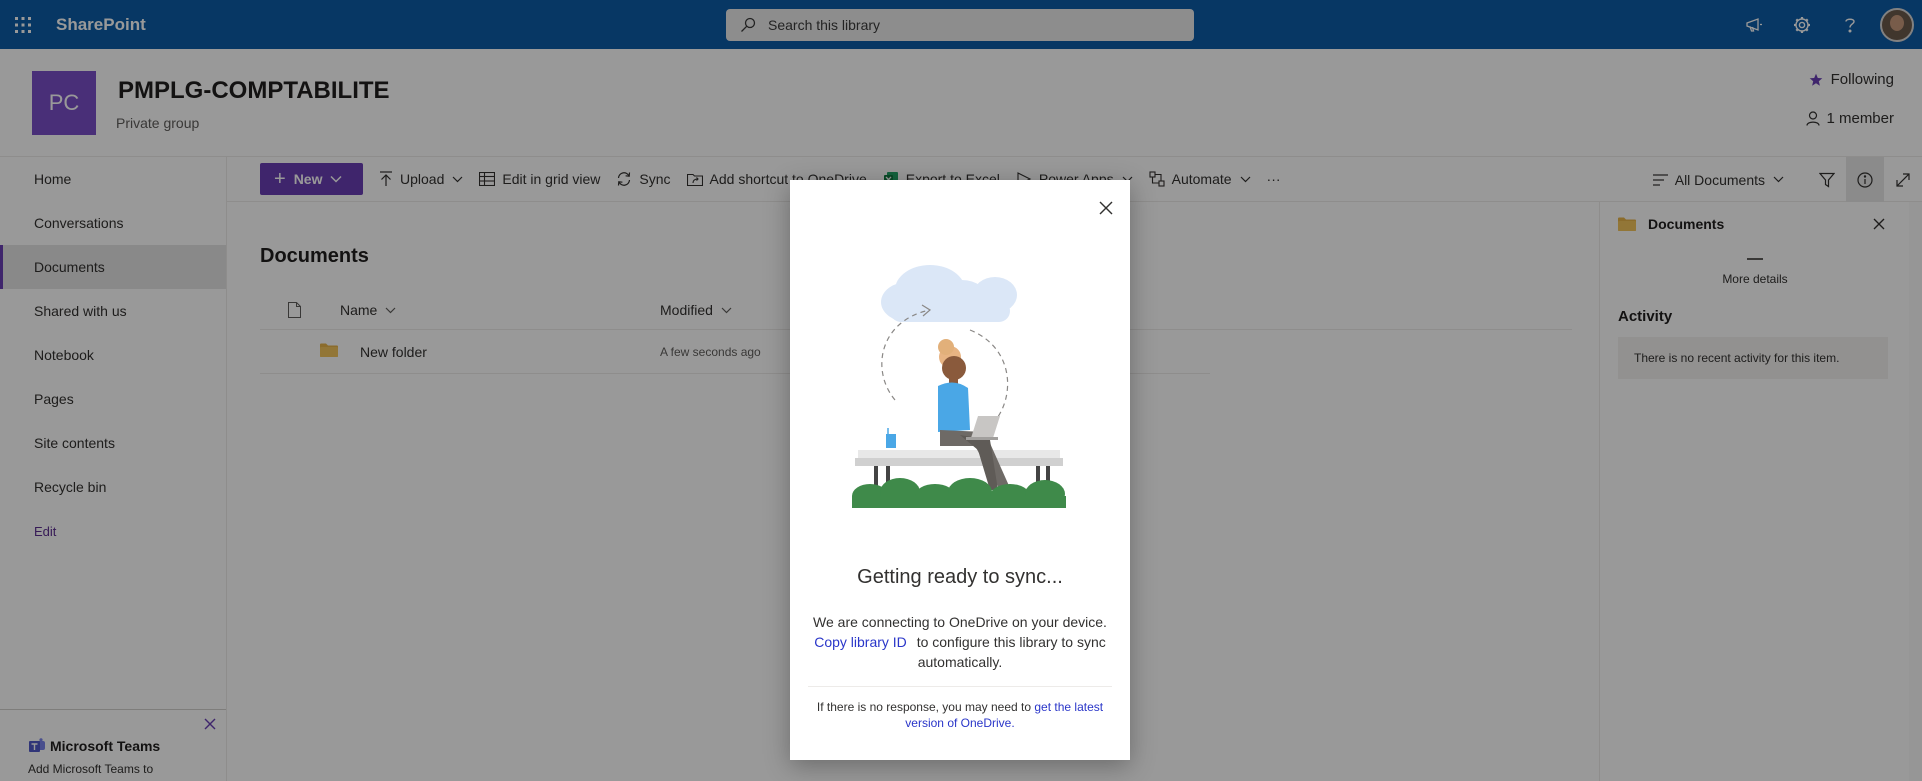 The width and height of the screenshot is (1922, 781). I want to click on sync-illustration, so click(960, 380).